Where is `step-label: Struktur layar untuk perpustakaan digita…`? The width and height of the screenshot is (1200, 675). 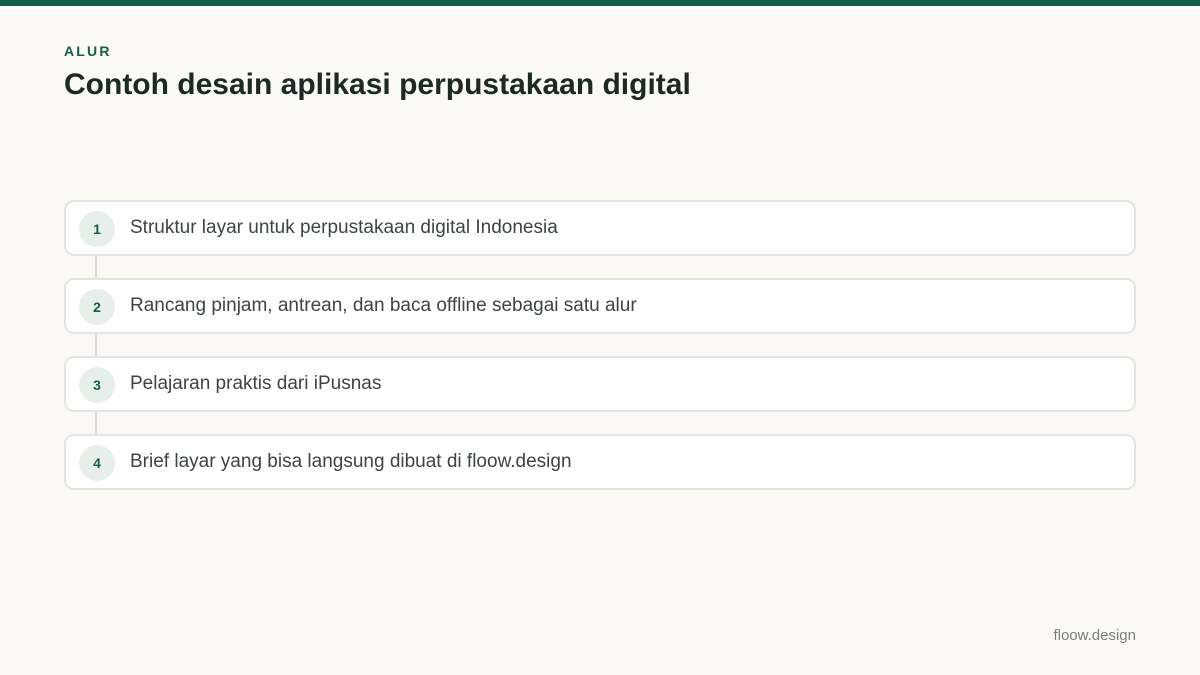
step-label: Struktur layar untuk perpustakaan digita… is located at coordinates (344, 227).